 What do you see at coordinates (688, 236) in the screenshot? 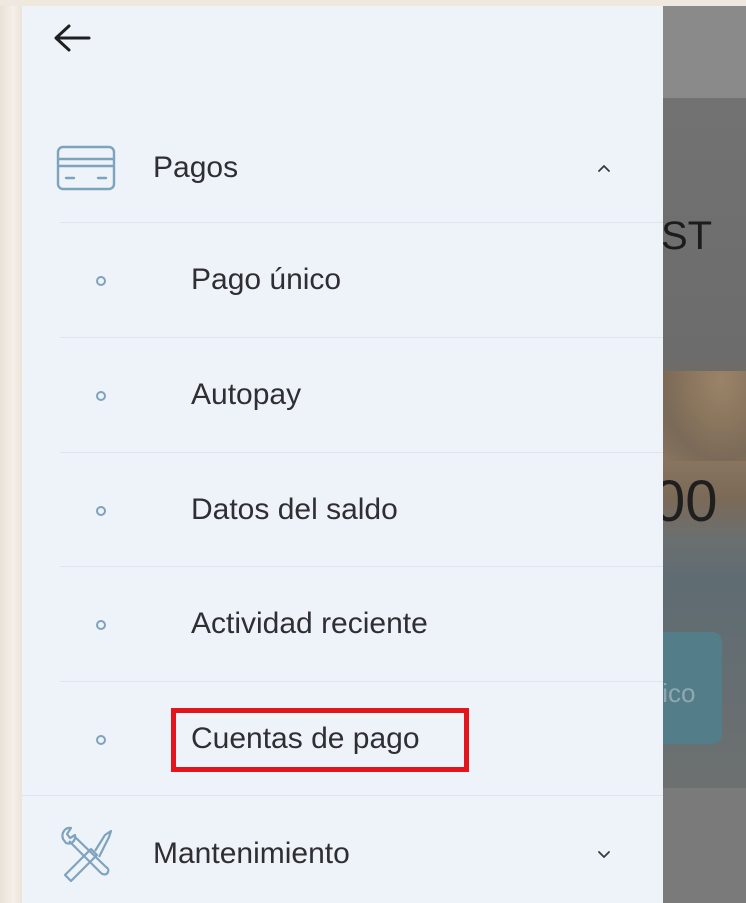
I see `background-partial-title: ST` at bounding box center [688, 236].